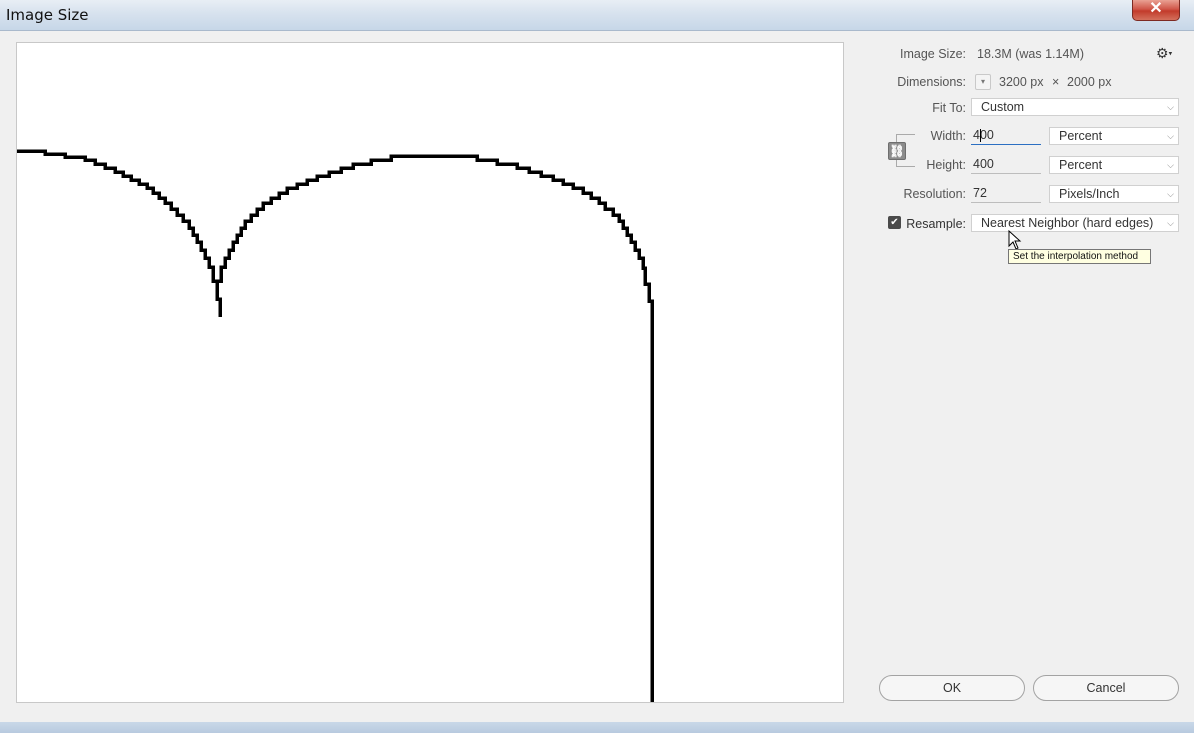 The width and height of the screenshot is (1194, 733). Describe the element at coordinates (980, 193) in the screenshot. I see `resolution-value: 72` at that location.